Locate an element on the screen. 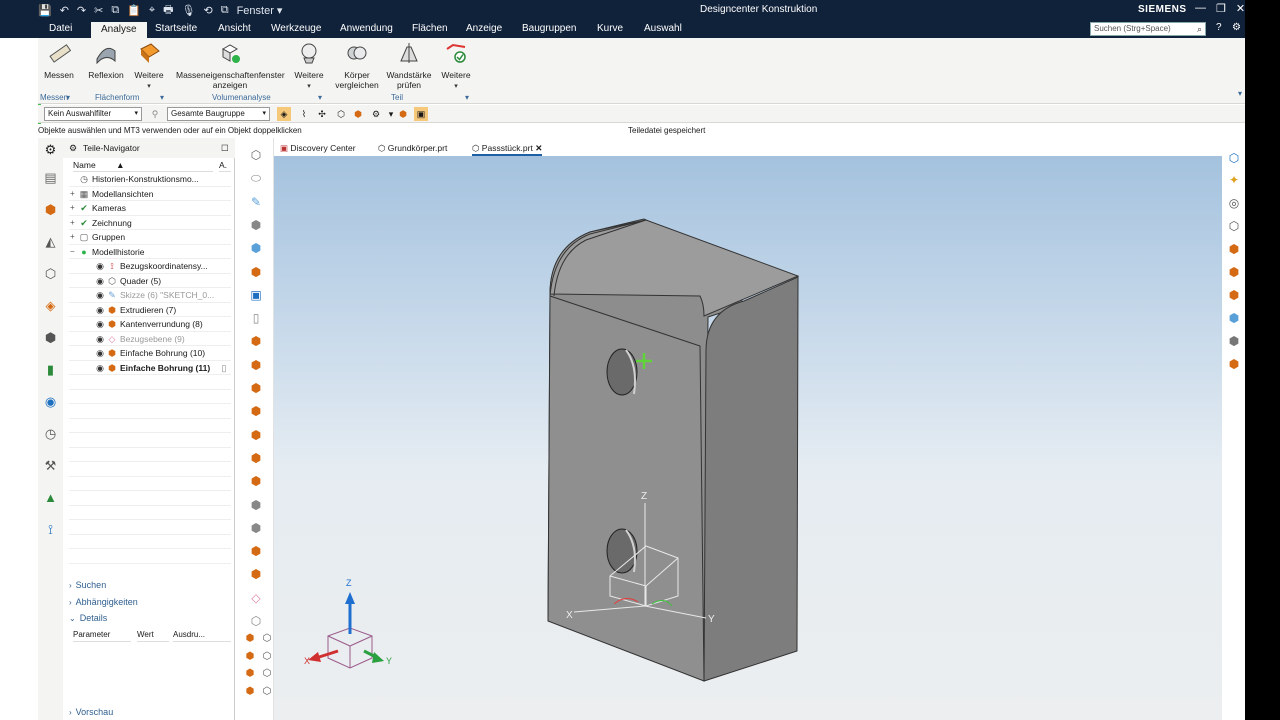 The height and width of the screenshot is (720, 1280). menu-datei: Datei is located at coordinates (60, 30).